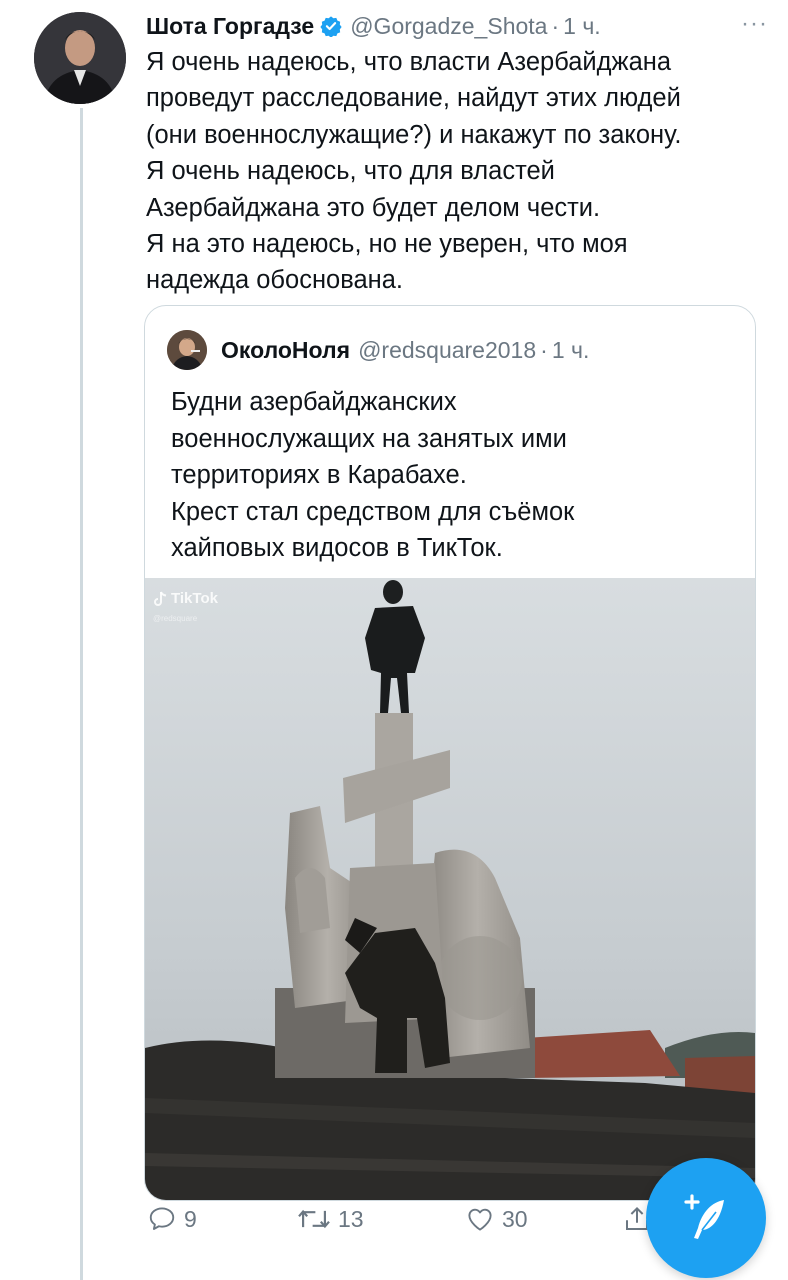  Describe the element at coordinates (187, 350) in the screenshot. I see `quoted-author-avatar` at that location.